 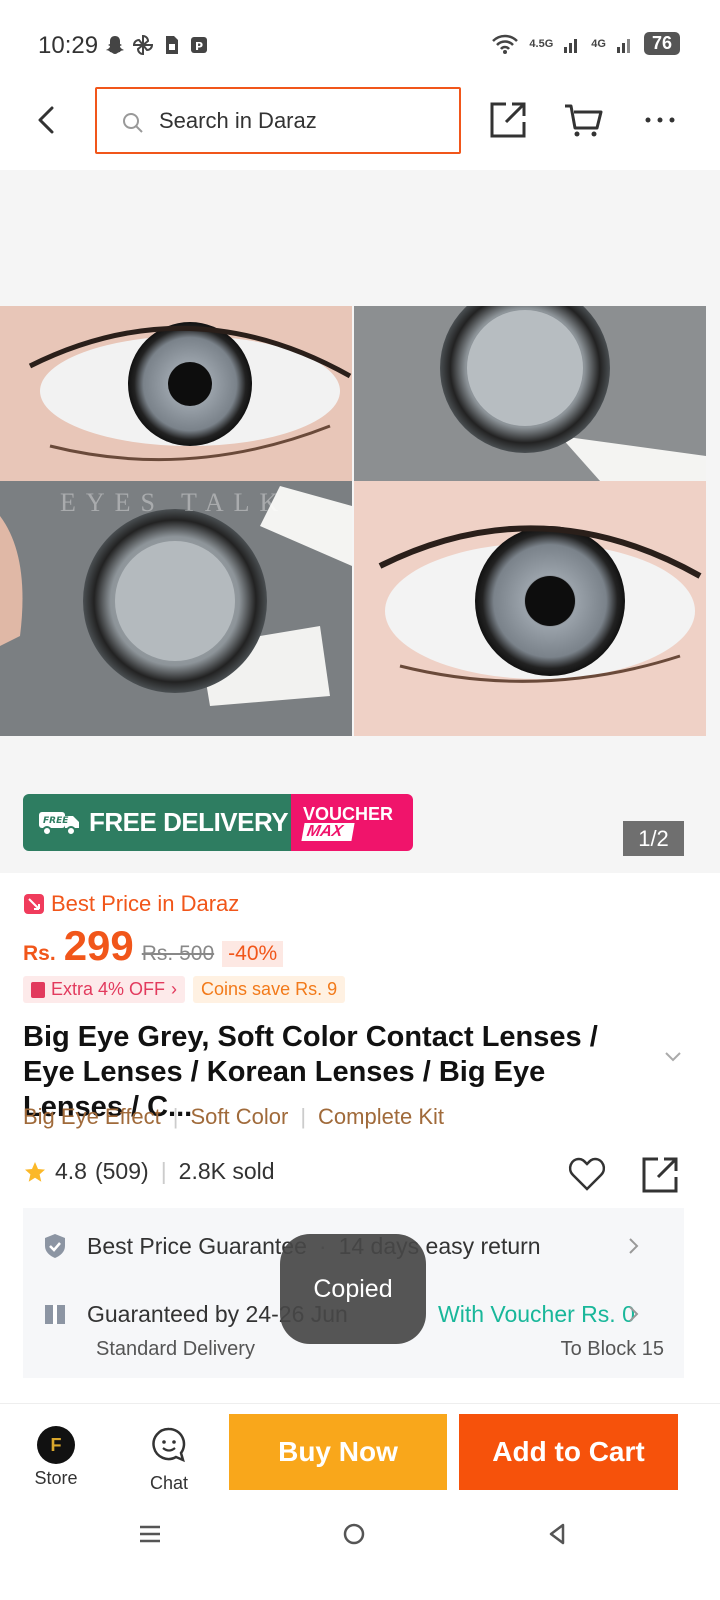 I want to click on delivery-type: Standard Delivery, so click(x=175, y=1349).